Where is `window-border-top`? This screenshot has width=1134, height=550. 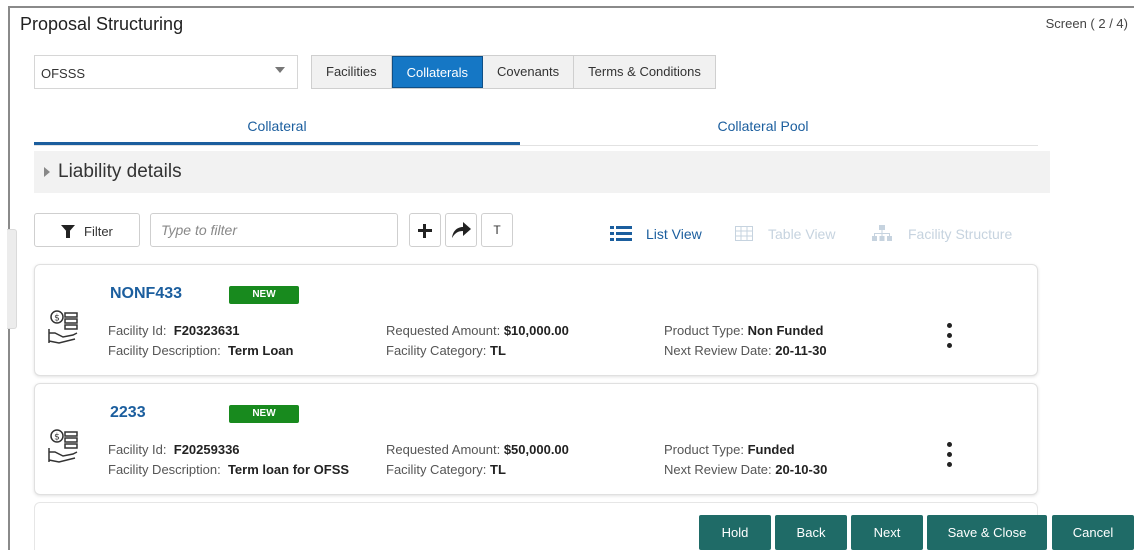 window-border-top is located at coordinates (571, 7).